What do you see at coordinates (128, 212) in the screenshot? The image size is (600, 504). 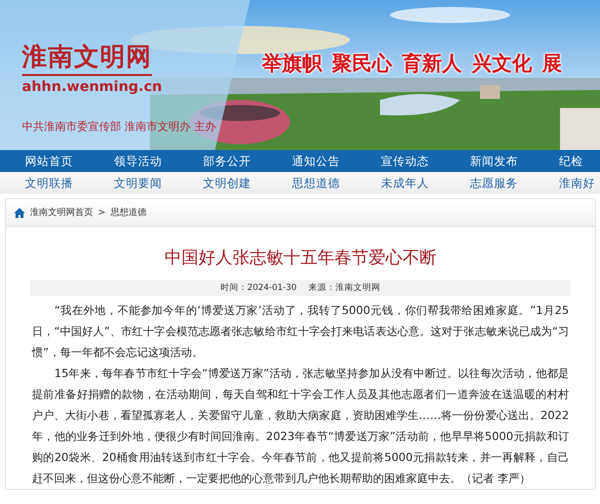 I see `breadcrumb-link: 思想道德` at bounding box center [128, 212].